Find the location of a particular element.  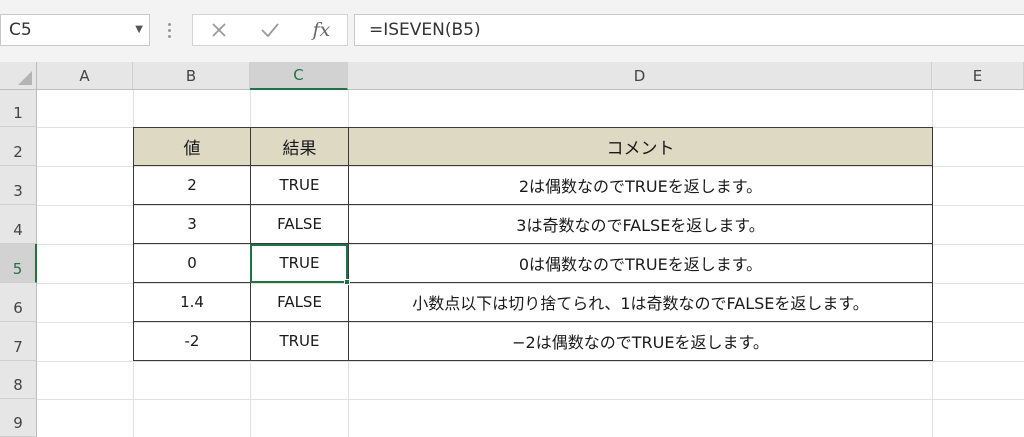

formula-input: =ISEVEN(B5) is located at coordinates (689, 30).